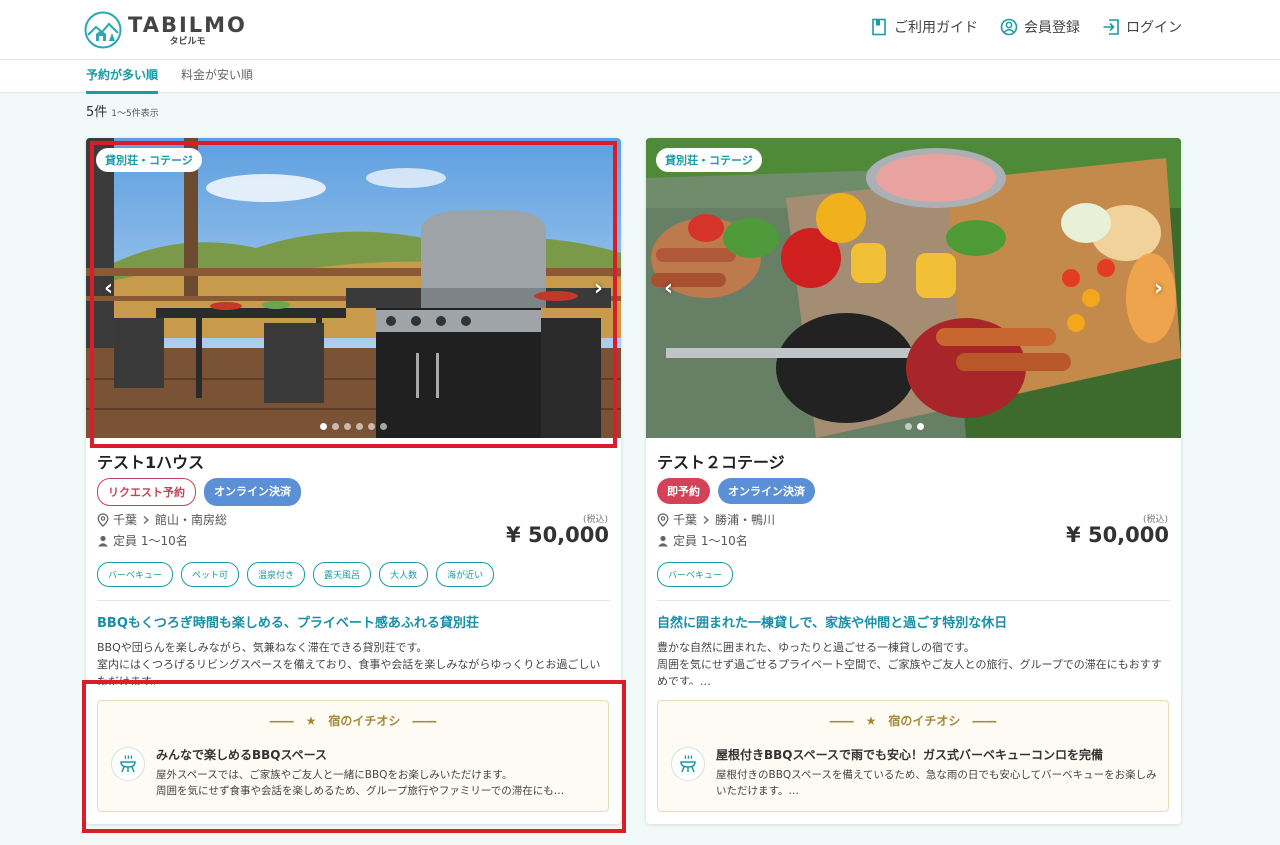  Describe the element at coordinates (191, 520) in the screenshot. I see `location-area: 館山・南房総` at that location.